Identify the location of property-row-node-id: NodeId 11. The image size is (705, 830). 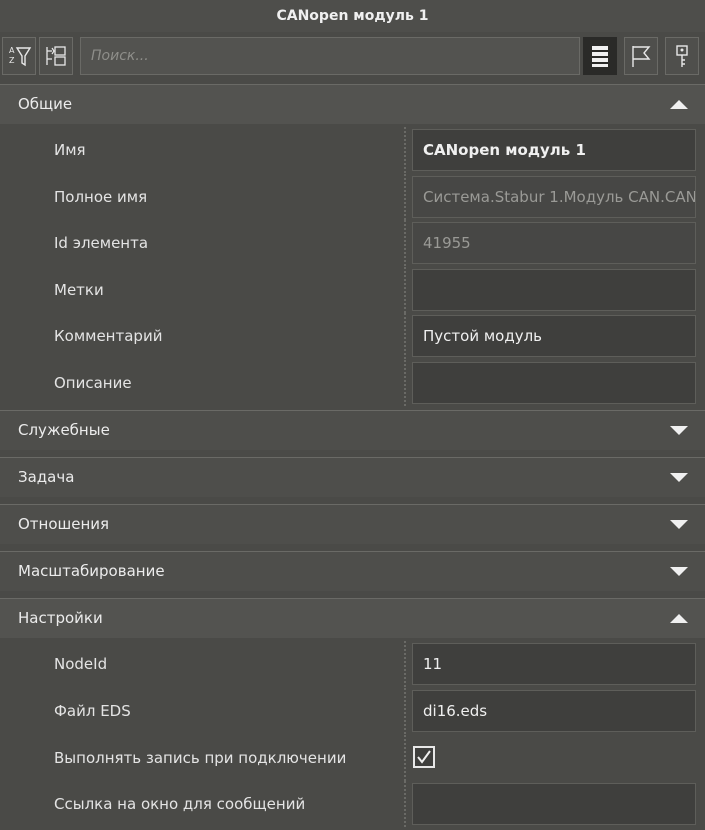
(352, 664).